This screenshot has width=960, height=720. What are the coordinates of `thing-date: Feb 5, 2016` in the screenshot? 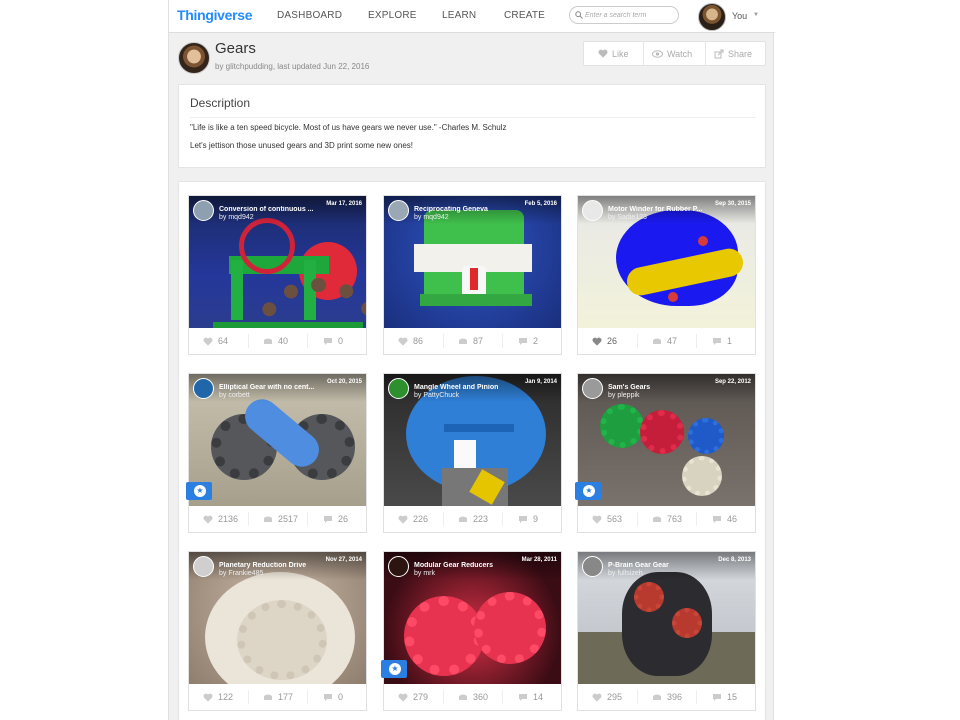 It's located at (540, 204).